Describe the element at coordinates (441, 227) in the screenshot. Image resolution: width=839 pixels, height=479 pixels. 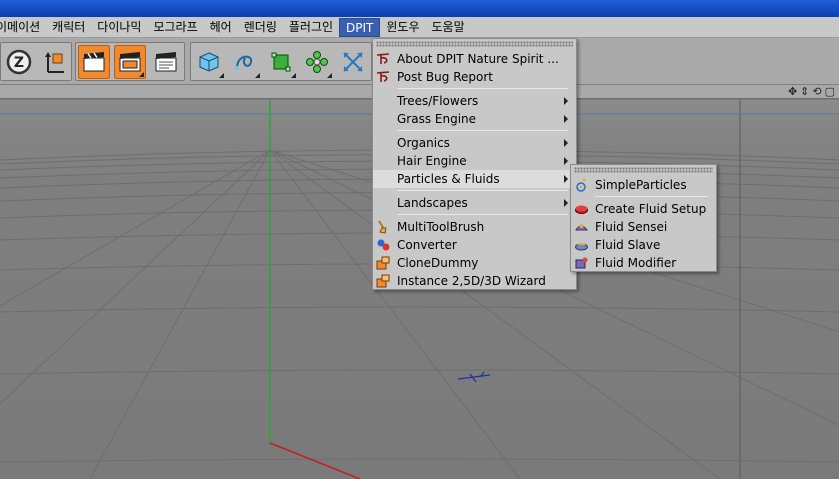
I see `menu-item-label: MultiToolBrush` at that location.